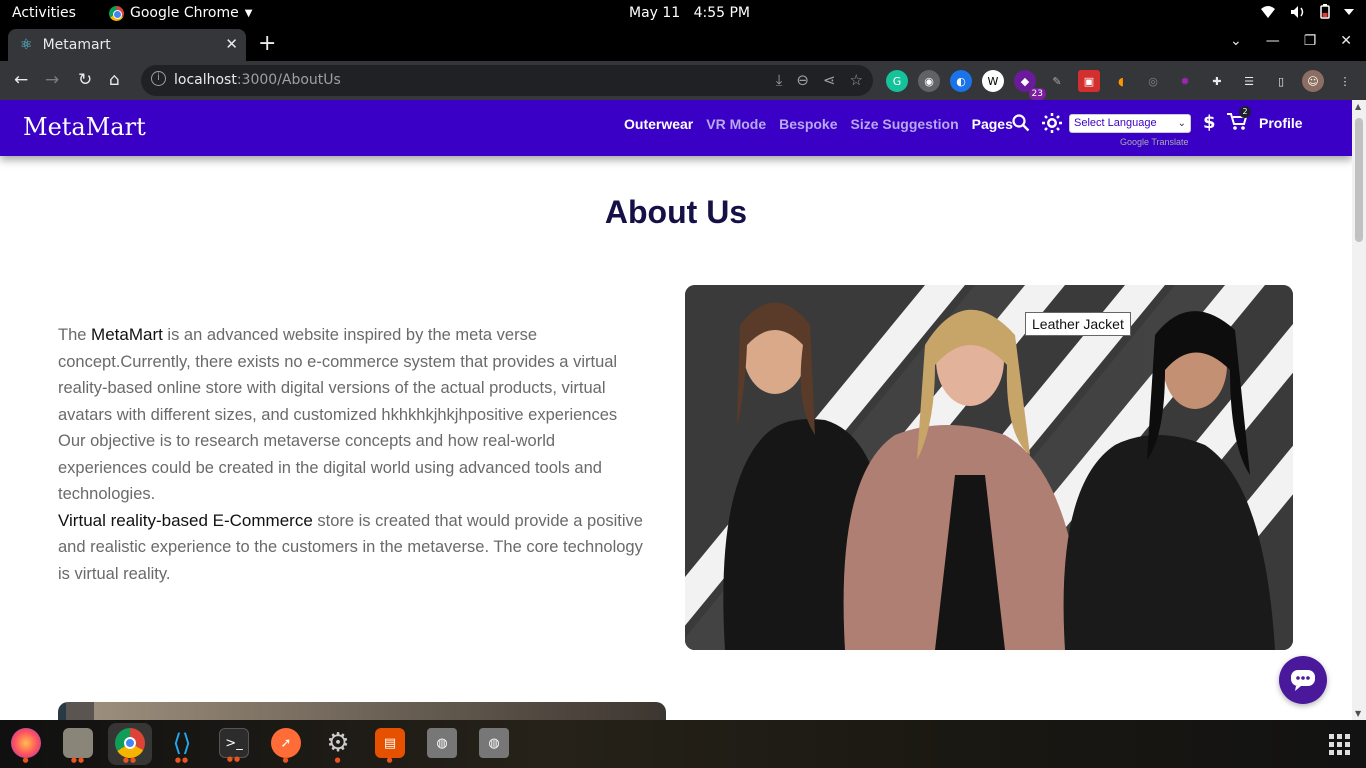  Describe the element at coordinates (52, 80) in the screenshot. I see `forward-icon: →` at that location.